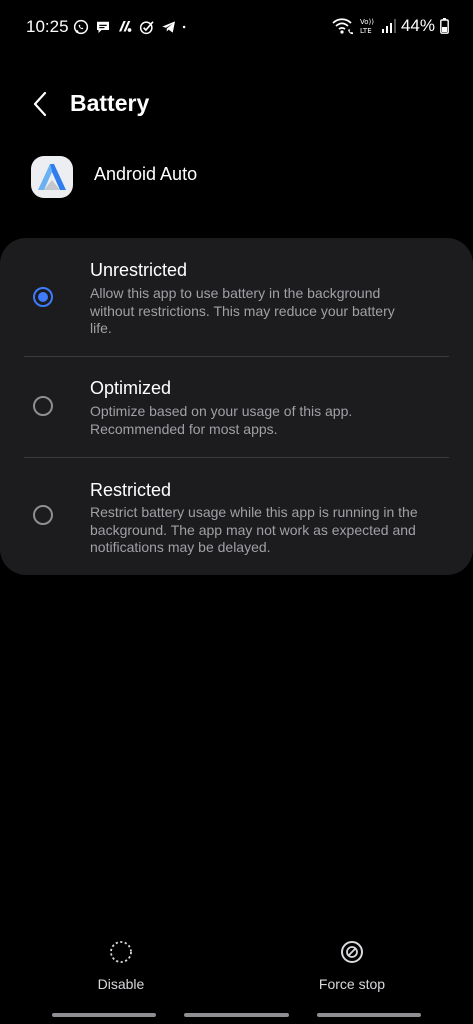 Image resolution: width=473 pixels, height=1024 pixels. Describe the element at coordinates (121, 952) in the screenshot. I see `disable-icon` at that location.